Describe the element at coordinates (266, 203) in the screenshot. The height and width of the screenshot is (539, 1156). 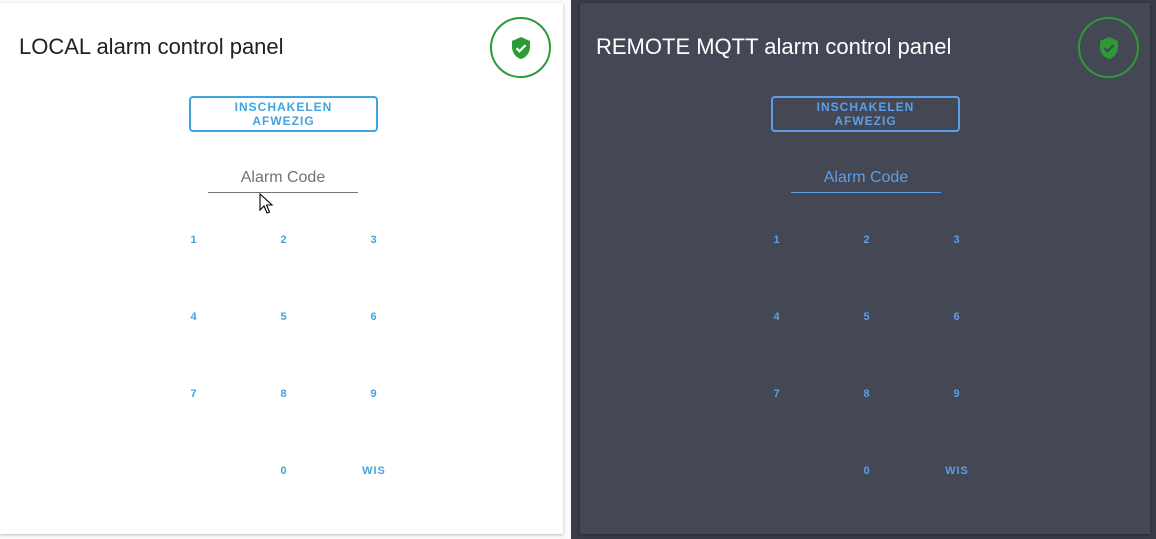
I see `mouse-pointer-icon` at that location.